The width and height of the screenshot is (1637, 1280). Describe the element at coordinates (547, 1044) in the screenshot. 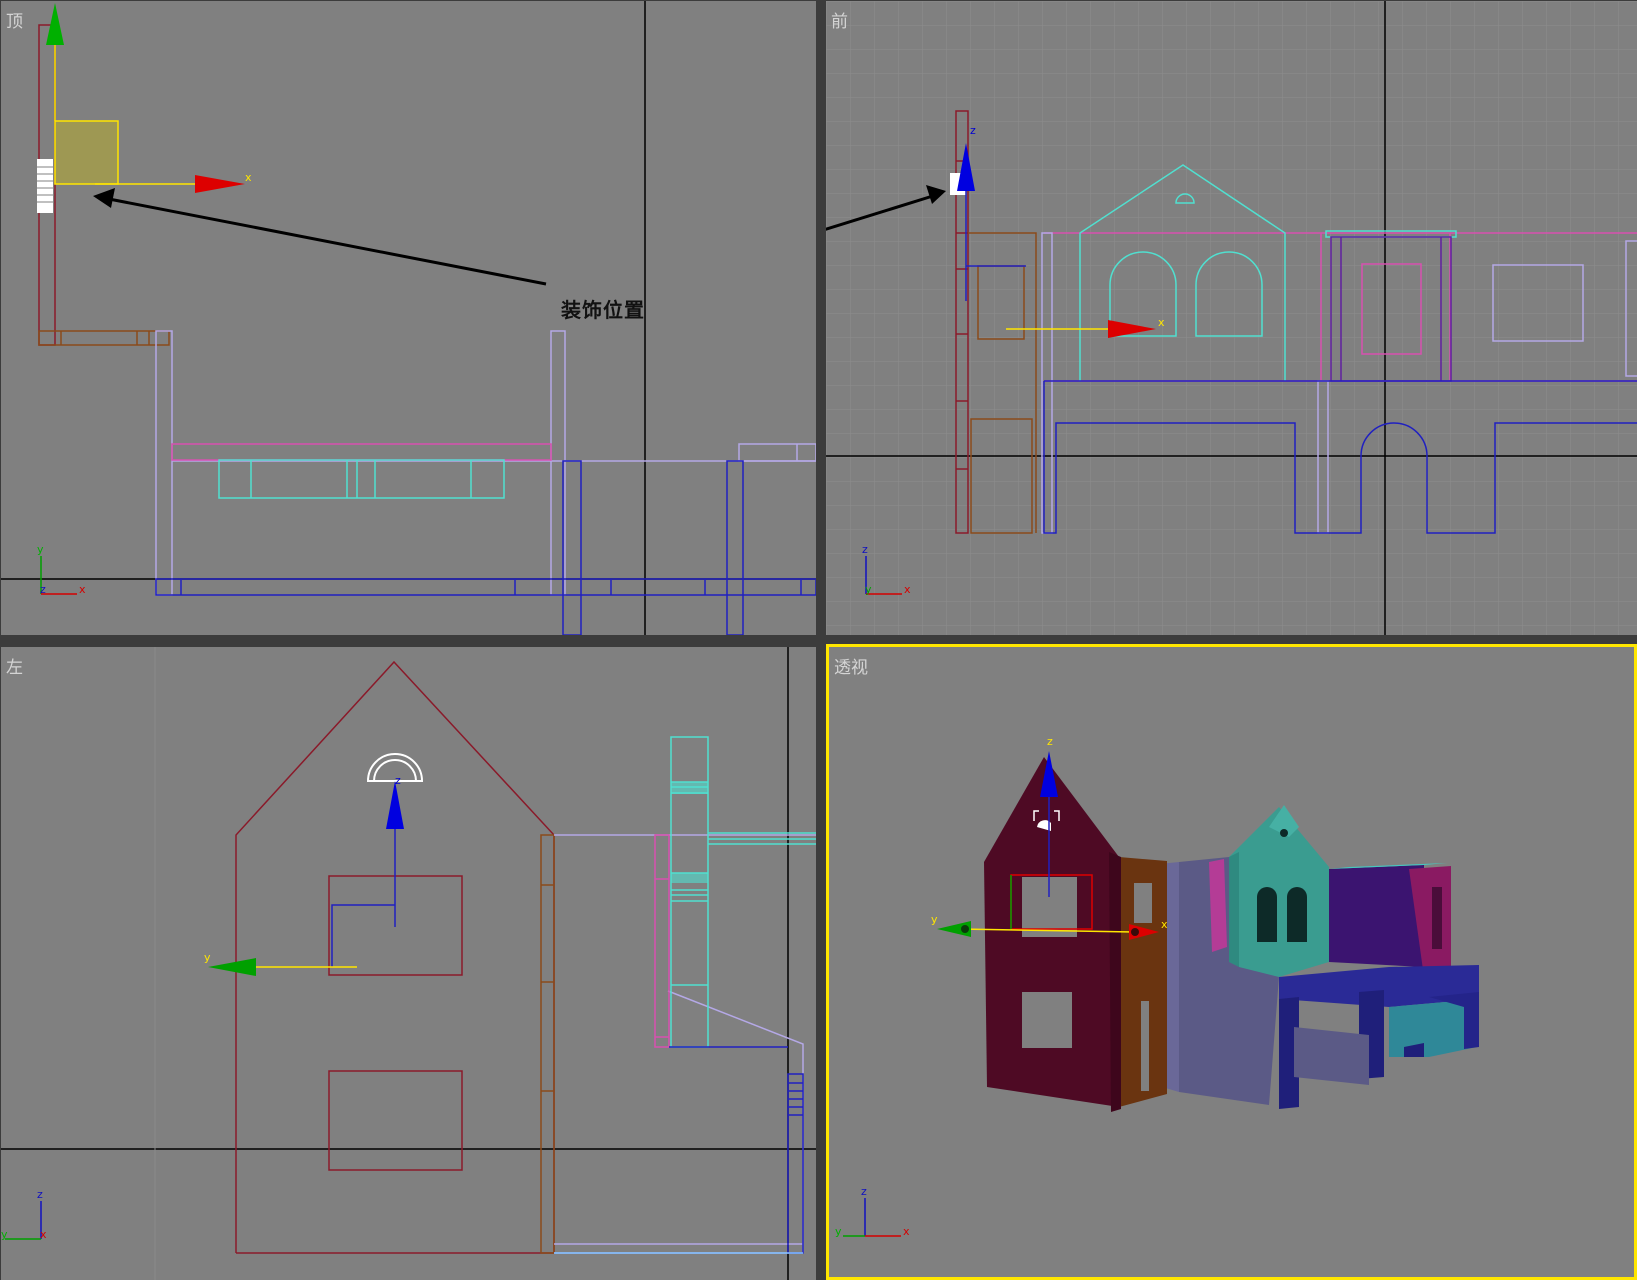

I see `column-outline-brown` at that location.